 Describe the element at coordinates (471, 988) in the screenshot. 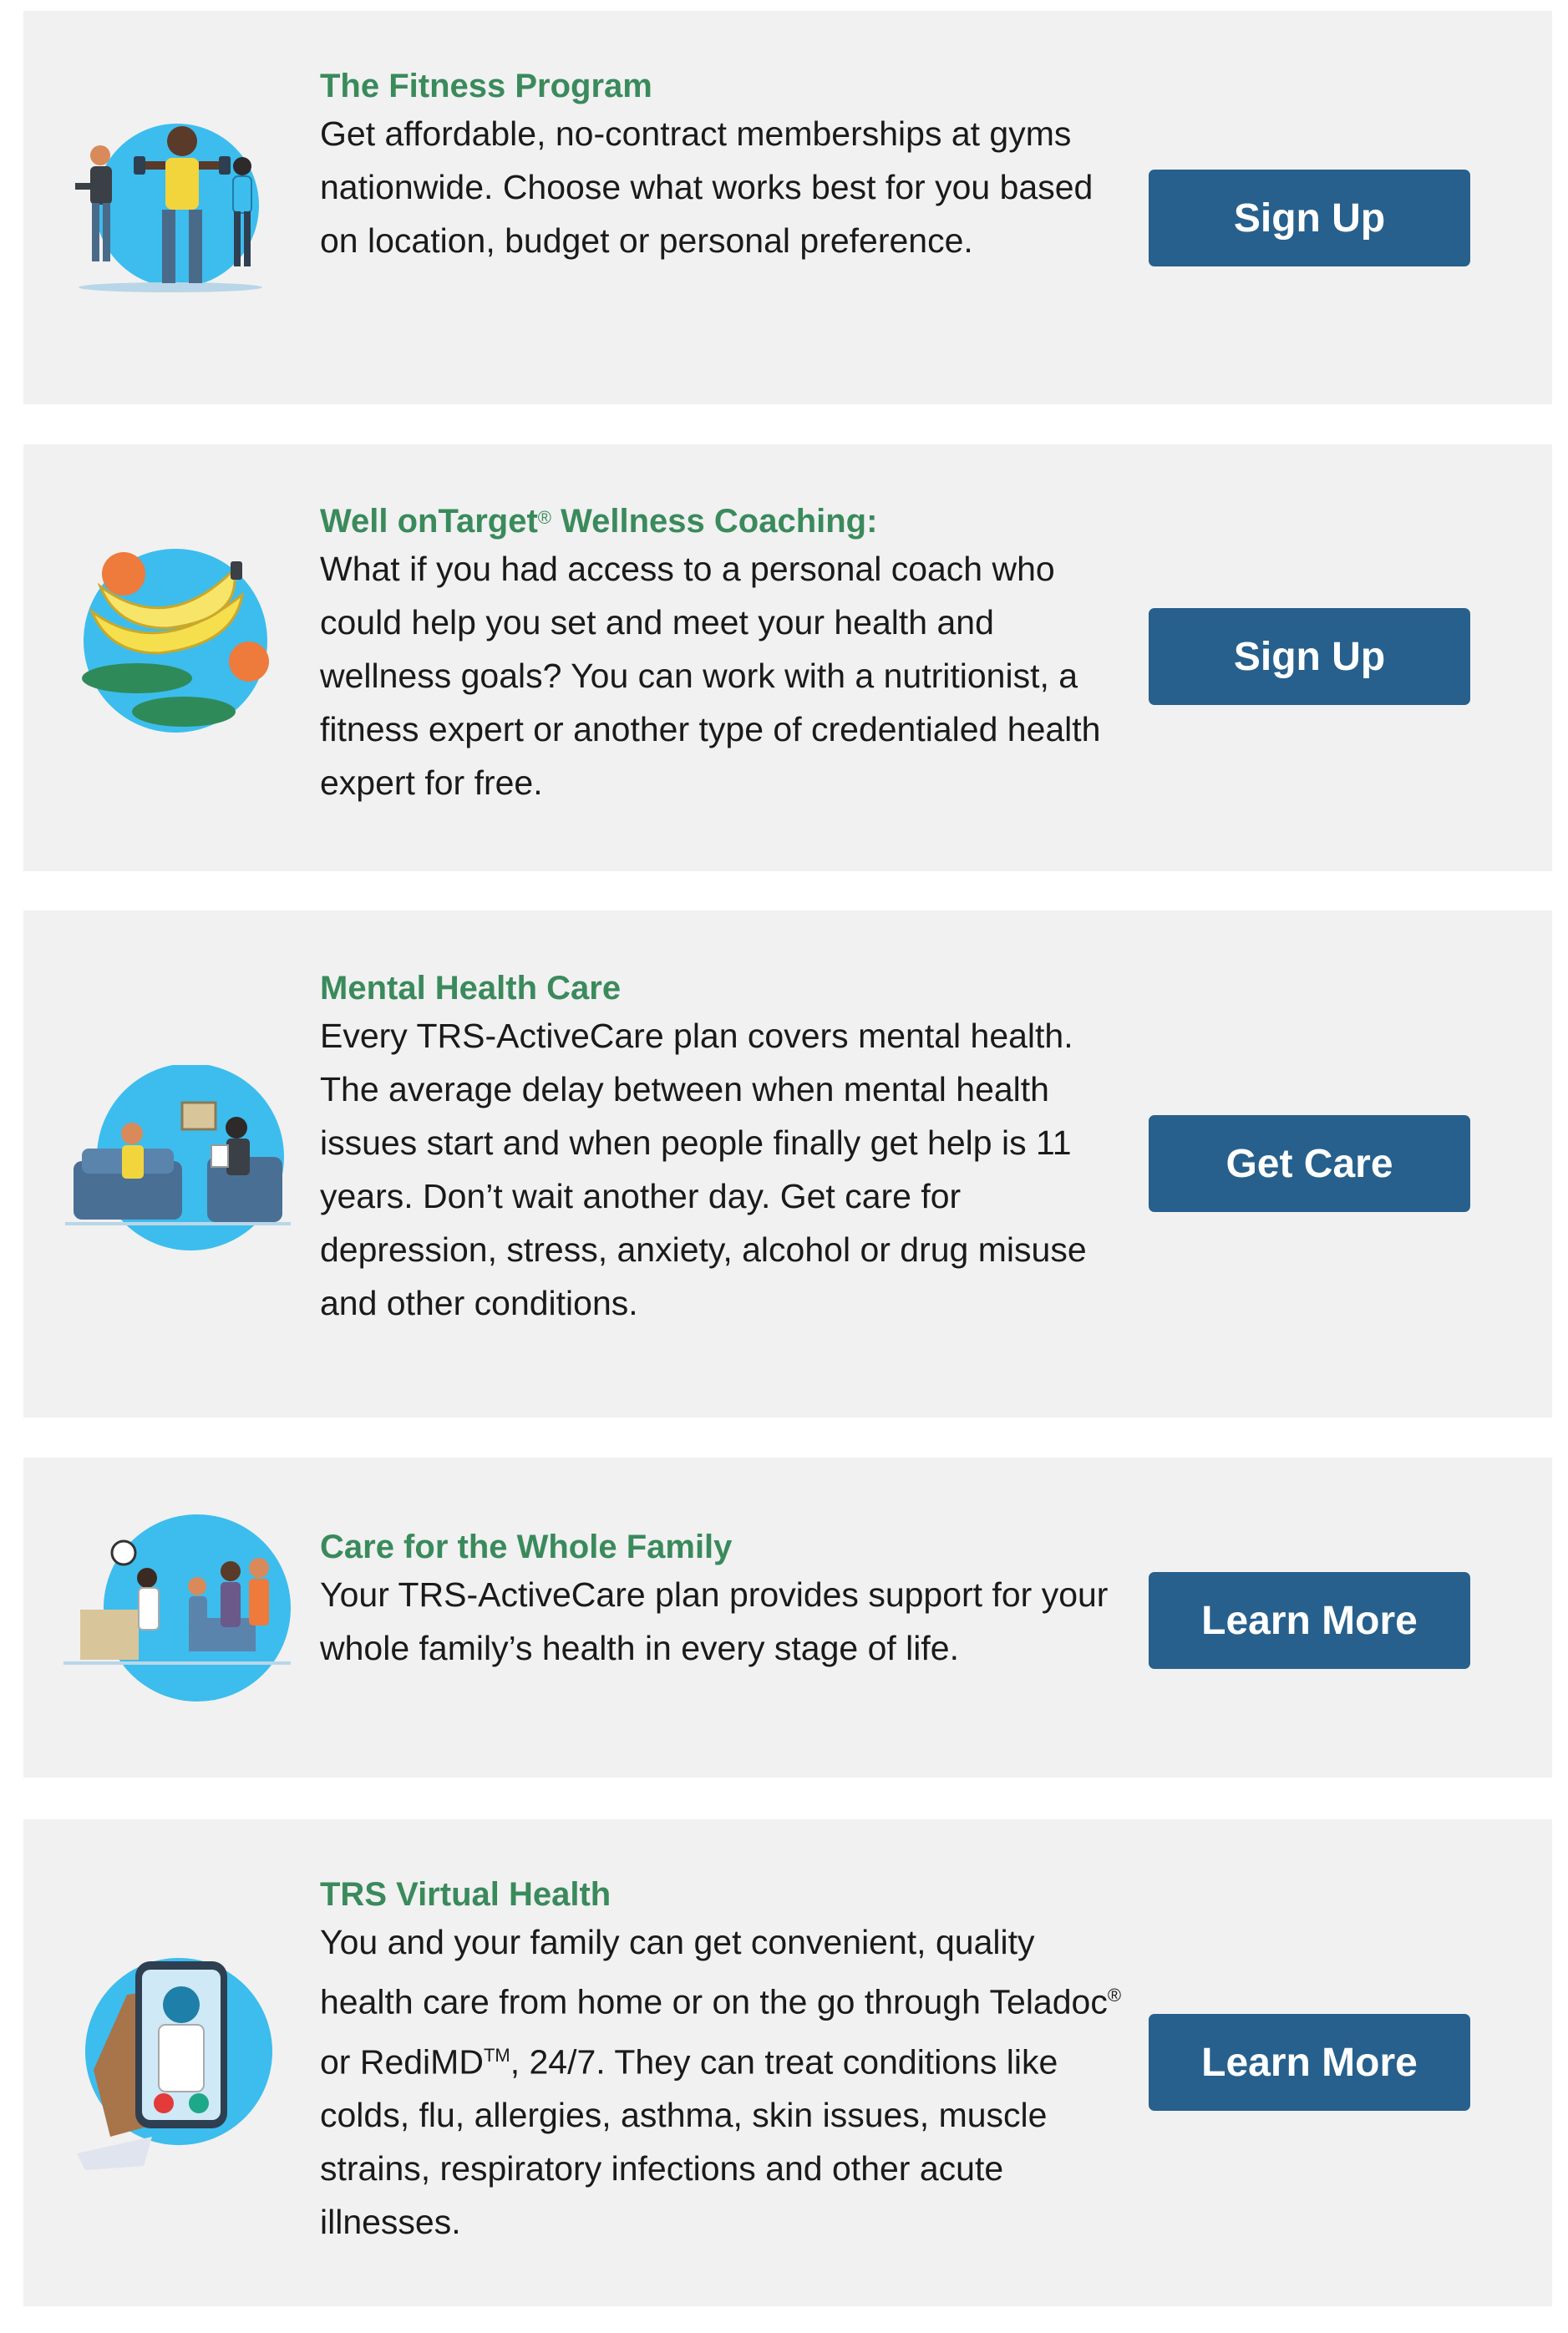

I see `card-title: Mental Health Care` at that location.